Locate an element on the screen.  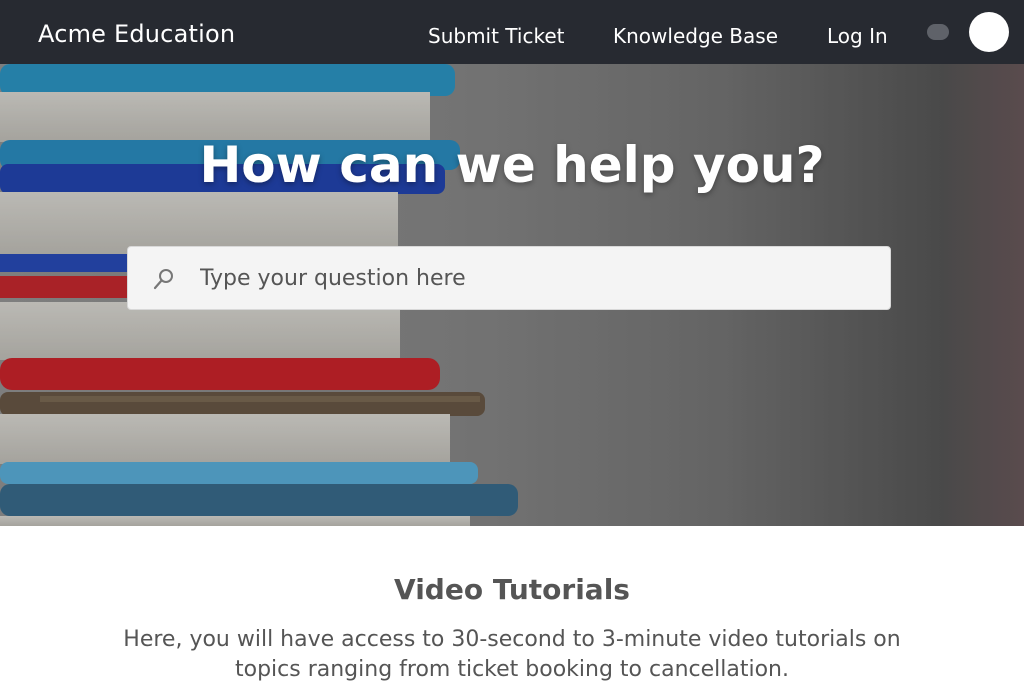
nav-knowledge-base: Knowledge Base is located at coordinates (695, 36).